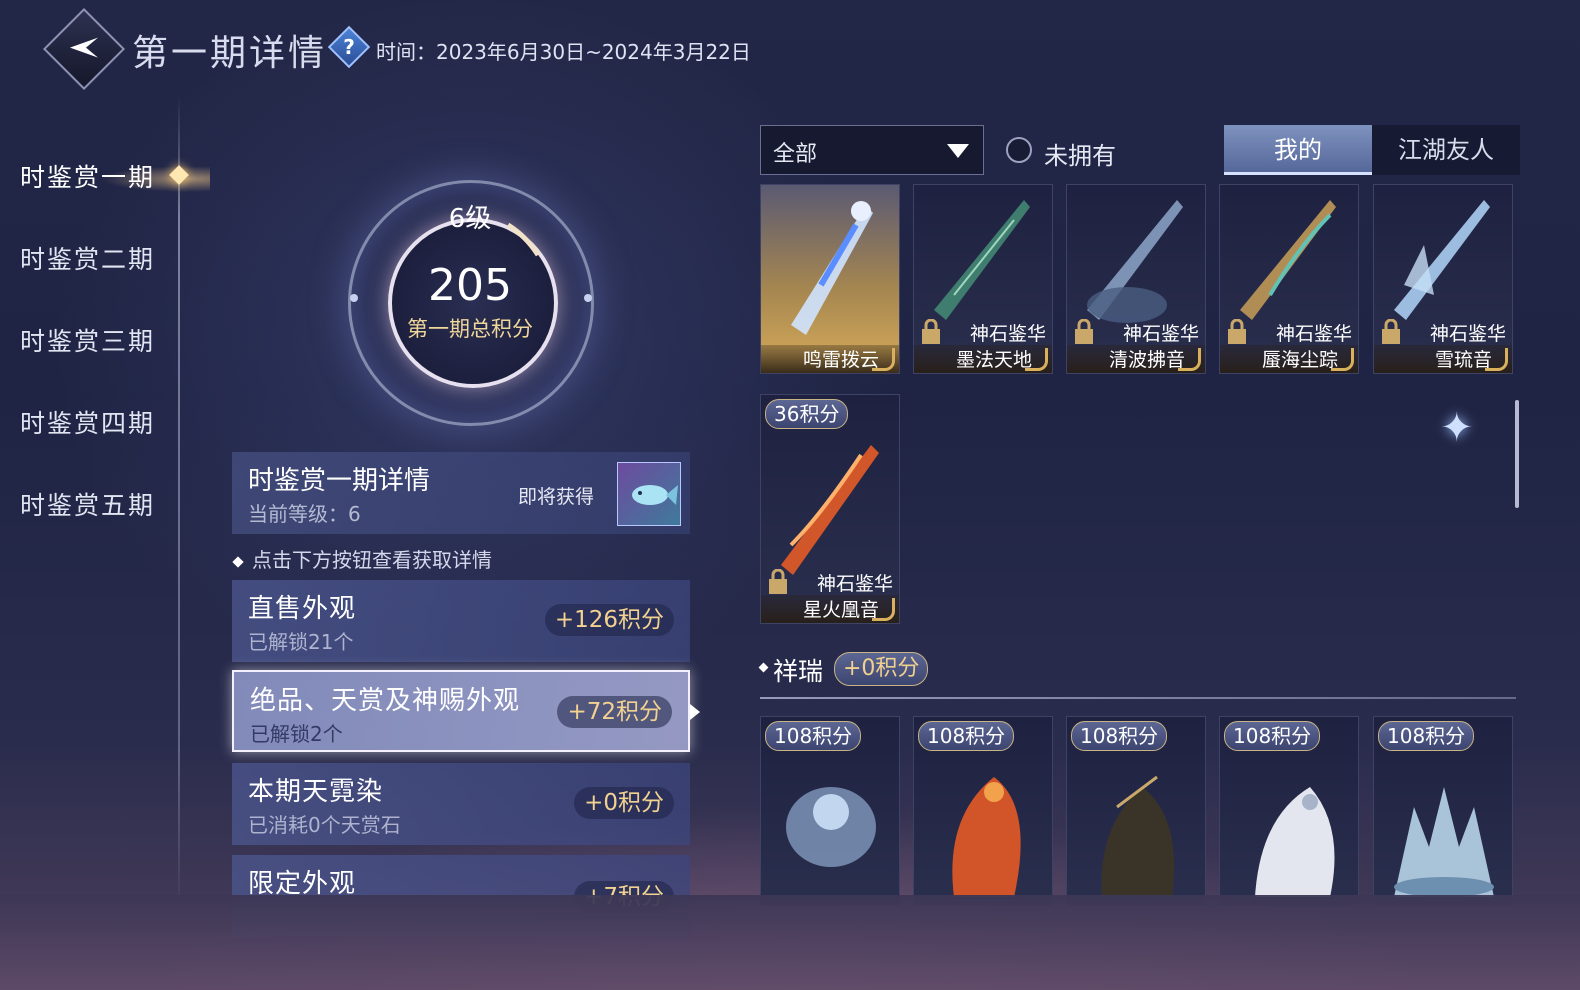 Image resolution: width=1580 pixels, height=990 pixels. What do you see at coordinates (362, 558) in the screenshot?
I see `hint-text: 点击下方按钮查看获取详情` at bounding box center [362, 558].